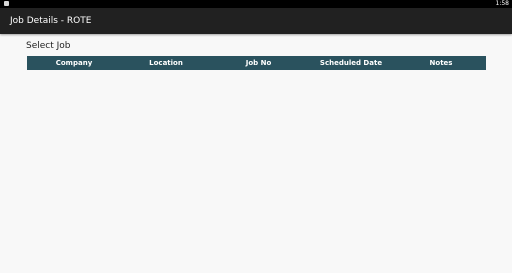 The image size is (512, 273). Describe the element at coordinates (502, 3) in the screenshot. I see `status-time: 1:58` at that location.